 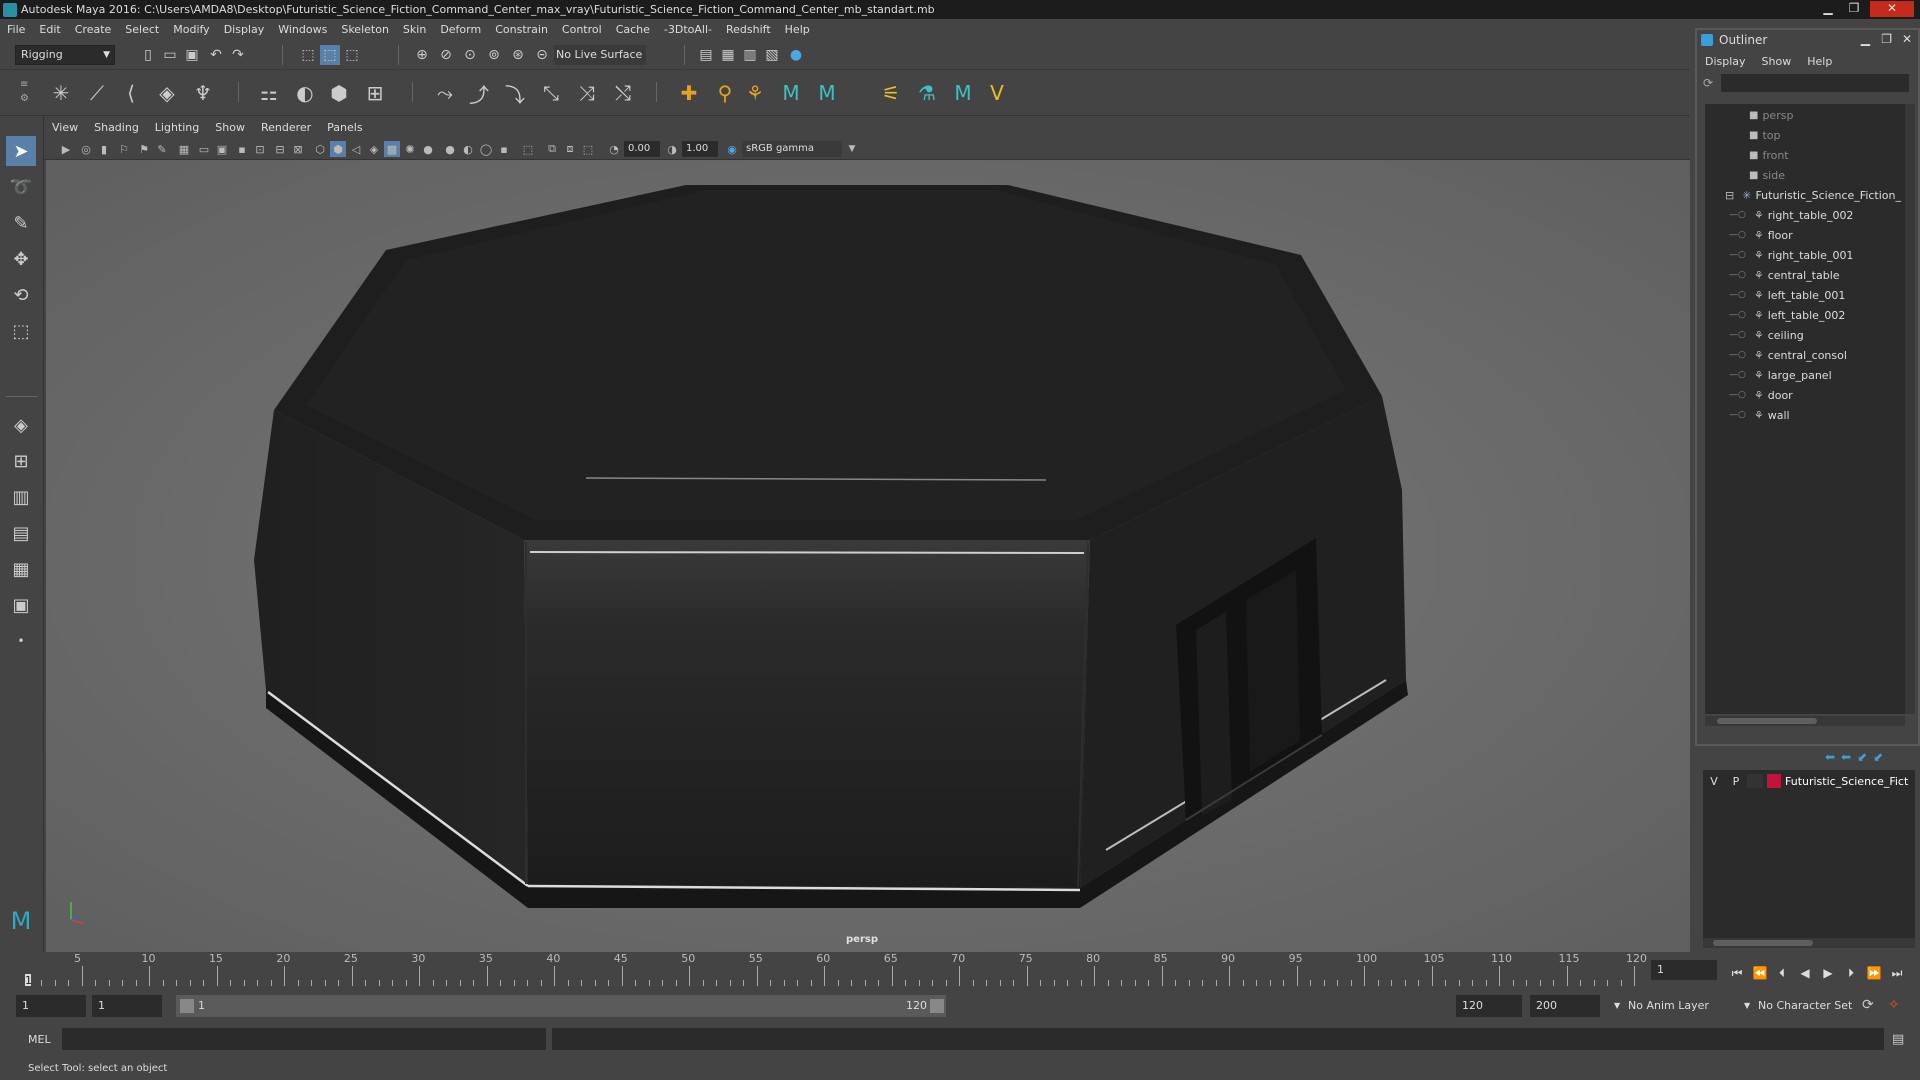 I want to click on grid-icon: ▦, so click(x=184, y=149).